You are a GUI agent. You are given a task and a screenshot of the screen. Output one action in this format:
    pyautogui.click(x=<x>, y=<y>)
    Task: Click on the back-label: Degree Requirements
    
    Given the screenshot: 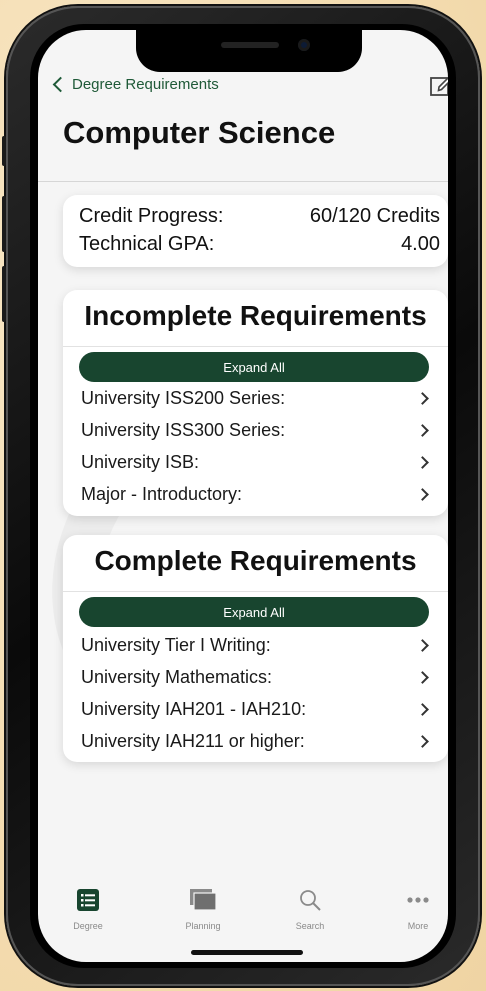 What is the action you would take?
    pyautogui.click(x=145, y=84)
    